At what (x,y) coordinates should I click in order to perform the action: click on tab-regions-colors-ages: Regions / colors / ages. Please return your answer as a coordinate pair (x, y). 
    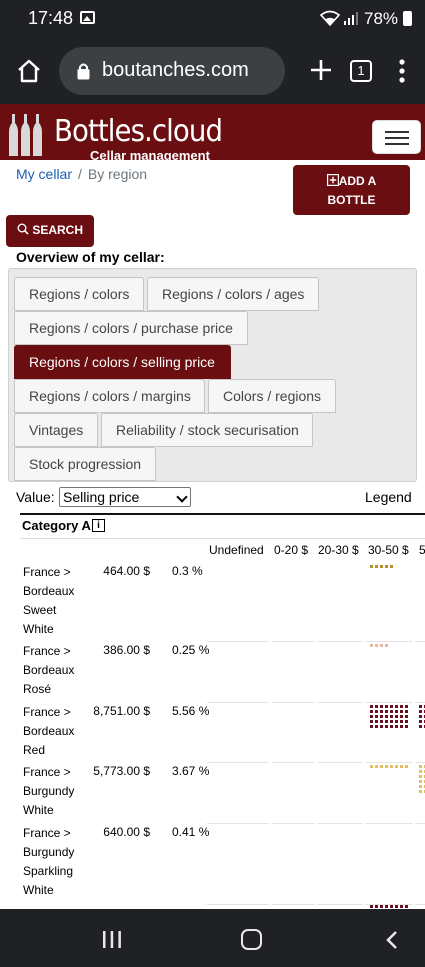
    Looking at the image, I should click on (233, 294).